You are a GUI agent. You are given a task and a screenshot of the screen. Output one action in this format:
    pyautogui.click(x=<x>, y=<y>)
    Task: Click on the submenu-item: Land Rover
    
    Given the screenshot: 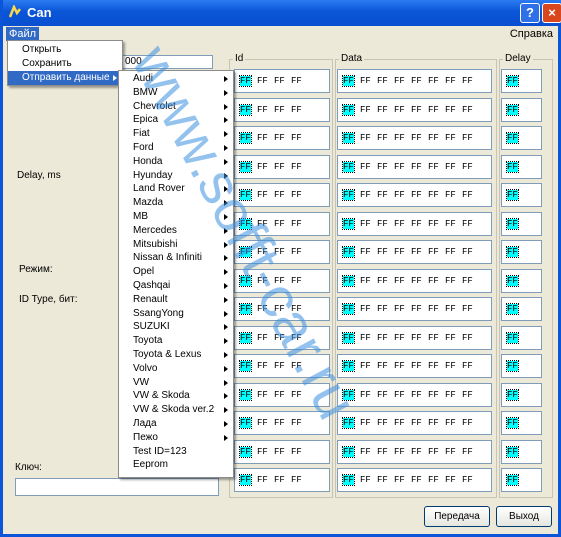 What is the action you would take?
    pyautogui.click(x=176, y=189)
    